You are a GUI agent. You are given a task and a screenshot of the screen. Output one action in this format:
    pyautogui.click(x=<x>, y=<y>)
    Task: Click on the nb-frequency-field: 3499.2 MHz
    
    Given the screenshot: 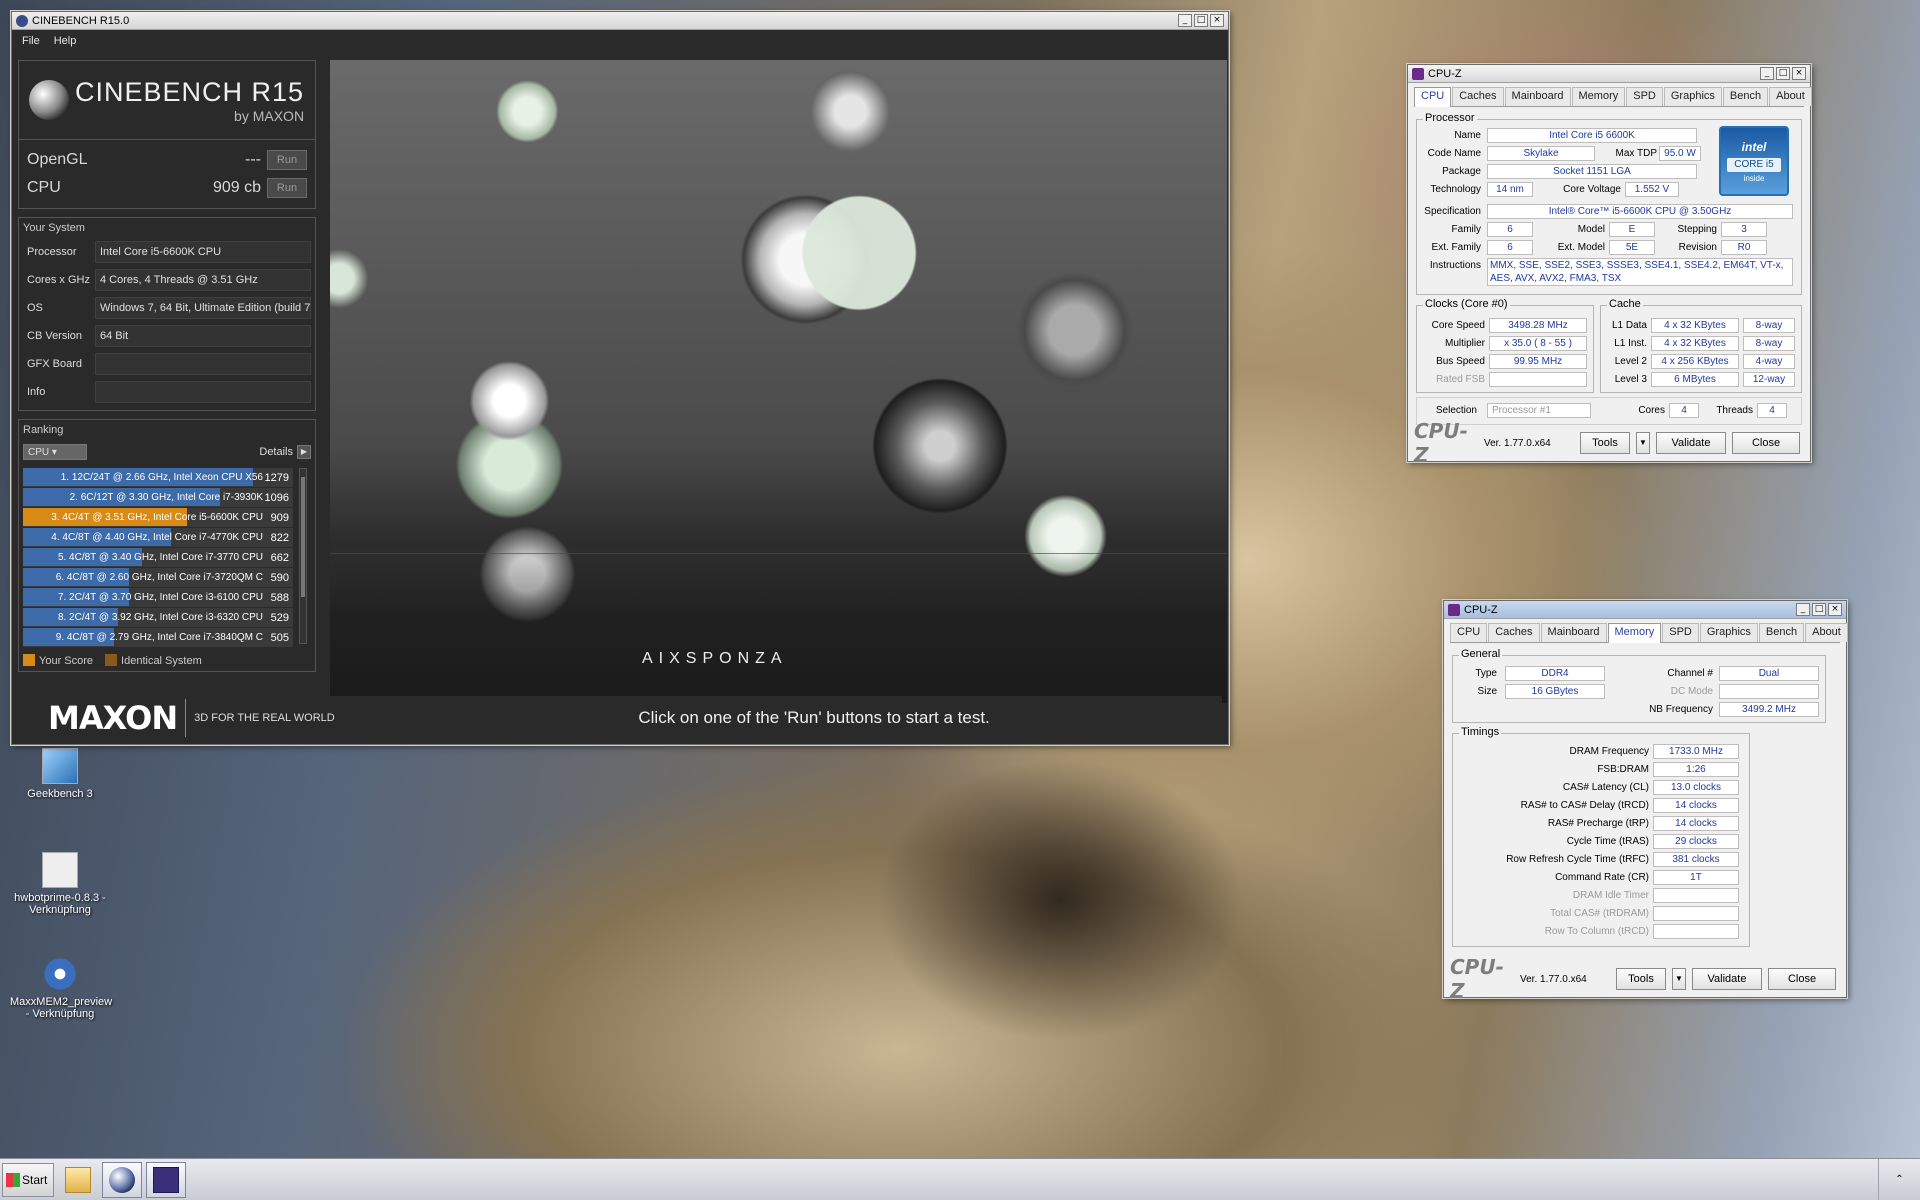 What is the action you would take?
    pyautogui.click(x=1769, y=709)
    